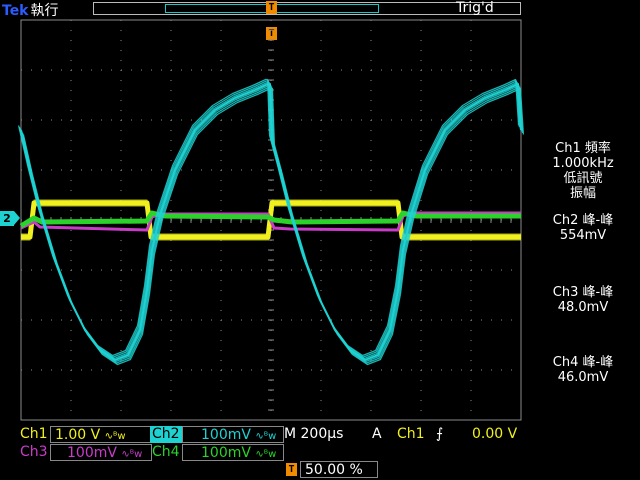 The height and width of the screenshot is (480, 640). Describe the element at coordinates (583, 235) in the screenshot. I see `meas-value: 554mV` at that location.